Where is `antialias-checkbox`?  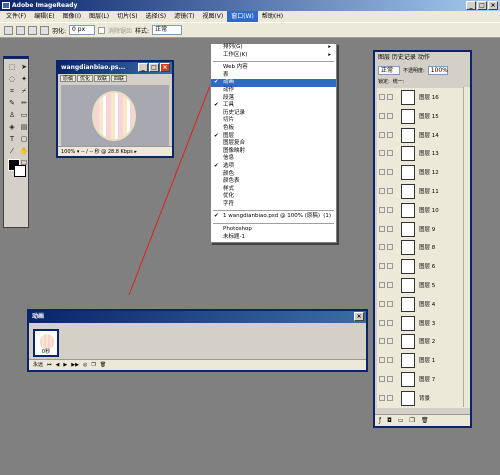
antialias-checkbox is located at coordinates (102, 30).